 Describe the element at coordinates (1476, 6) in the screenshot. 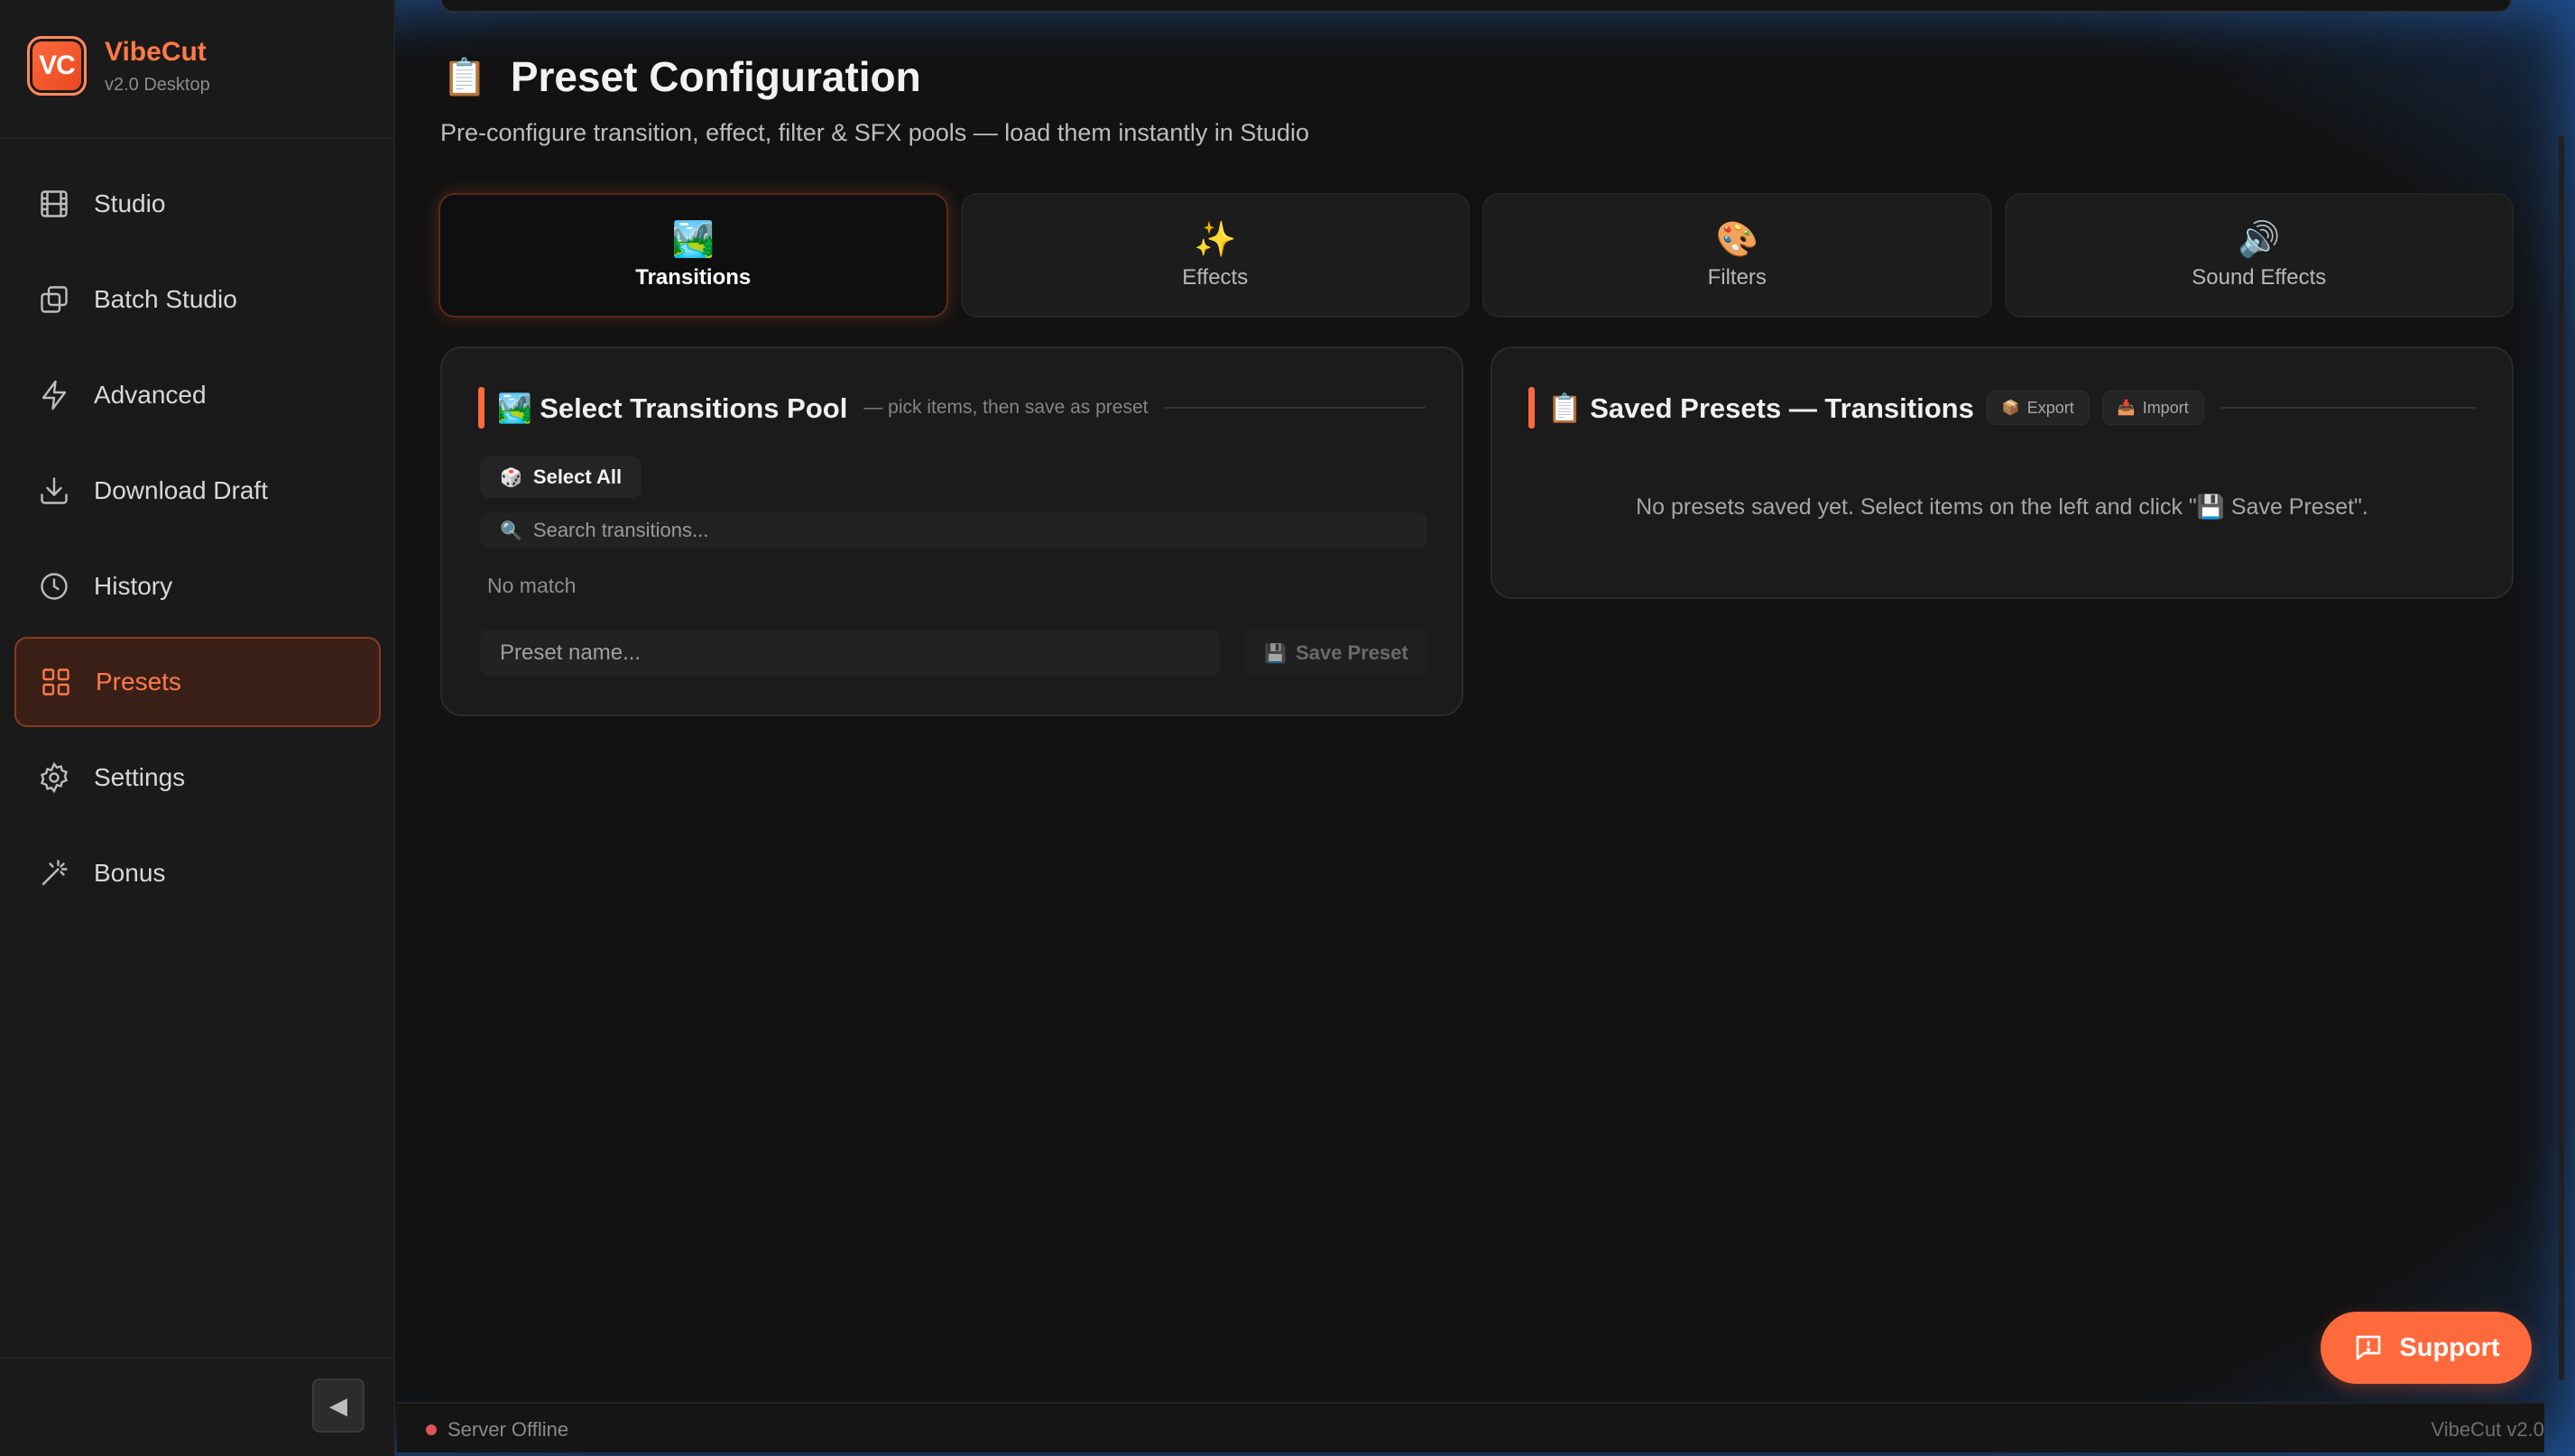

I see `top-panel-edge` at that location.